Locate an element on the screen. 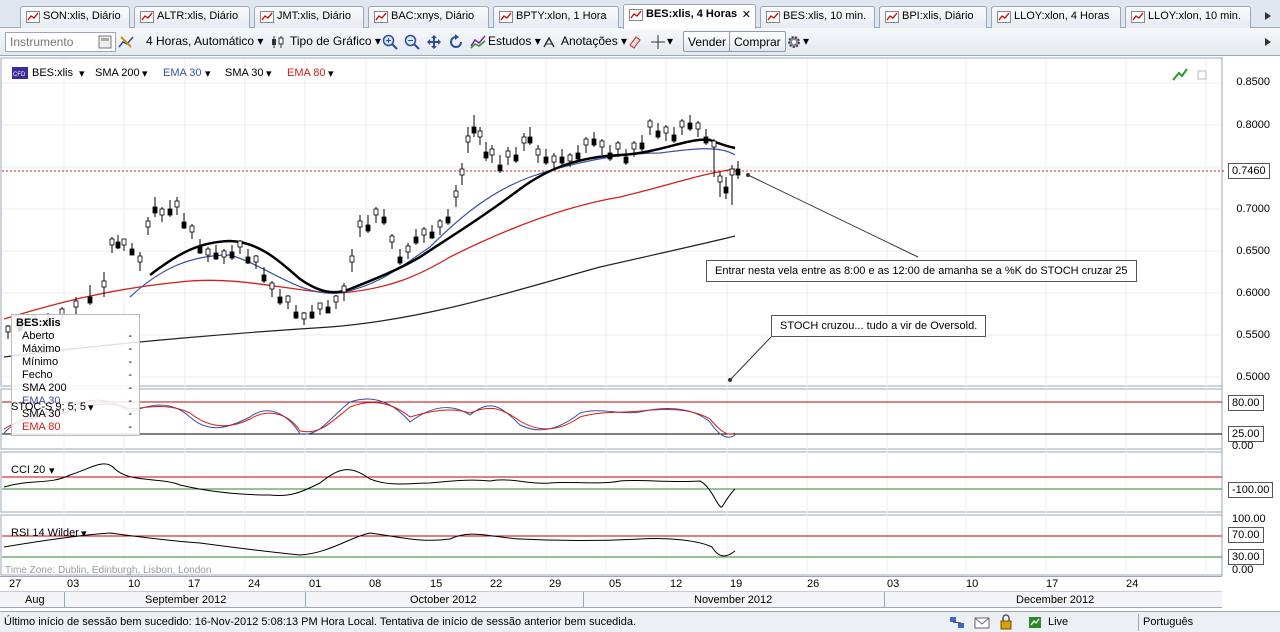 Image resolution: width=1280 pixels, height=632 pixels. settings-gear-icon is located at coordinates (794, 42).